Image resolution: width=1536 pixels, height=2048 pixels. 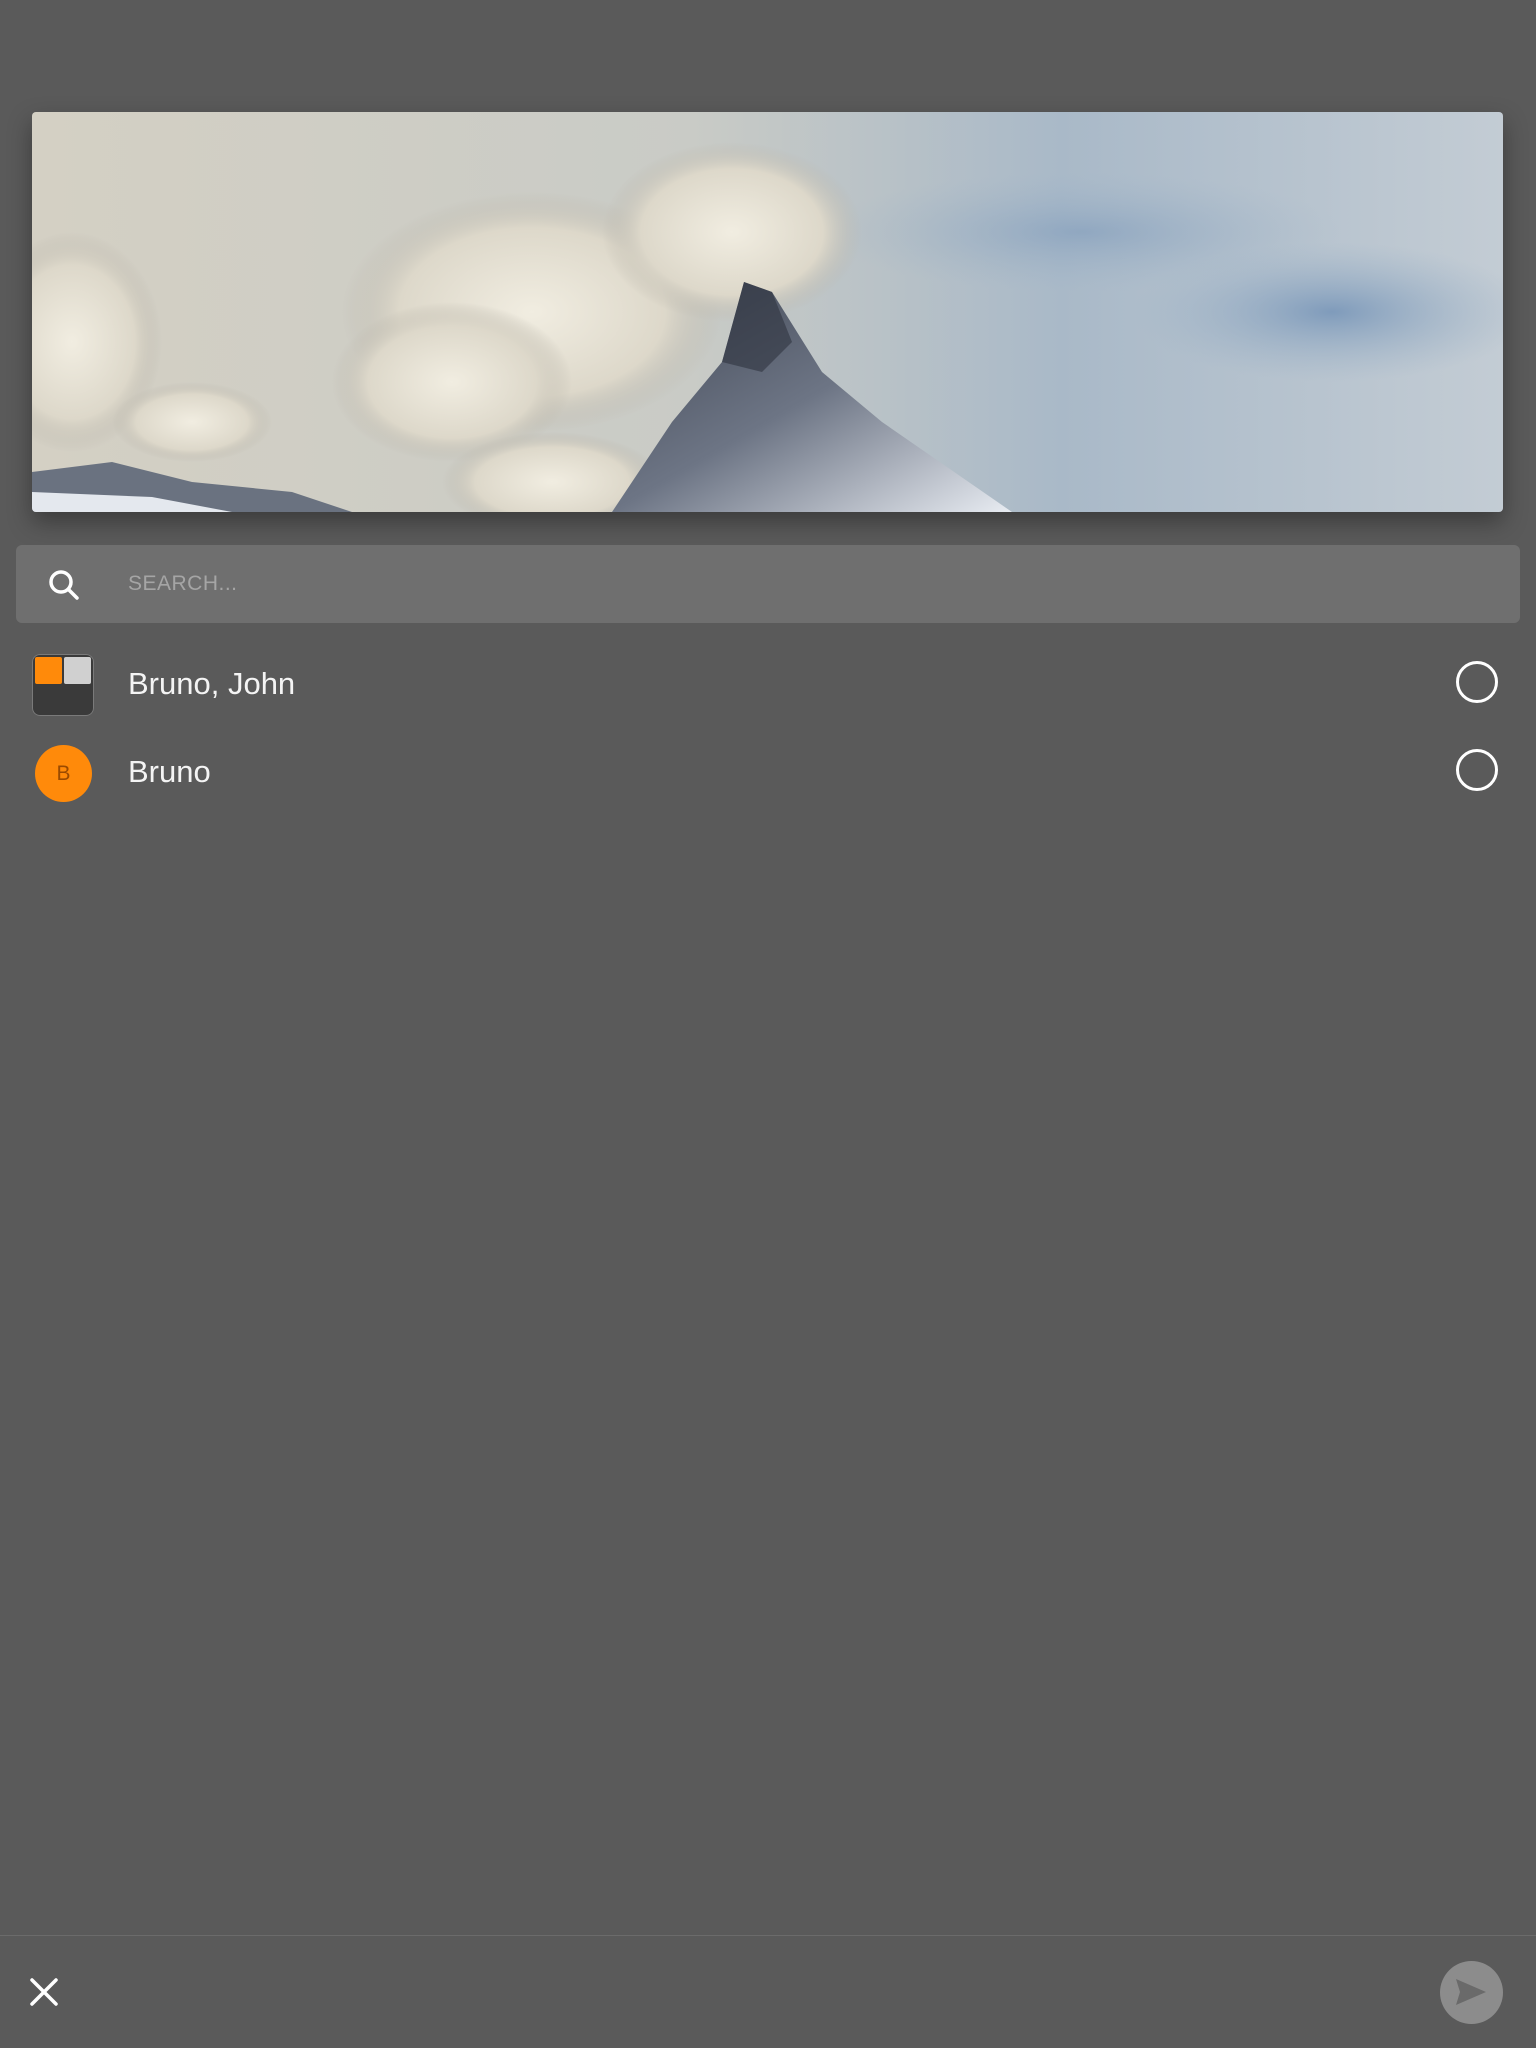 I want to click on contact-list: Bruno, John B Bruno, so click(x=768, y=728).